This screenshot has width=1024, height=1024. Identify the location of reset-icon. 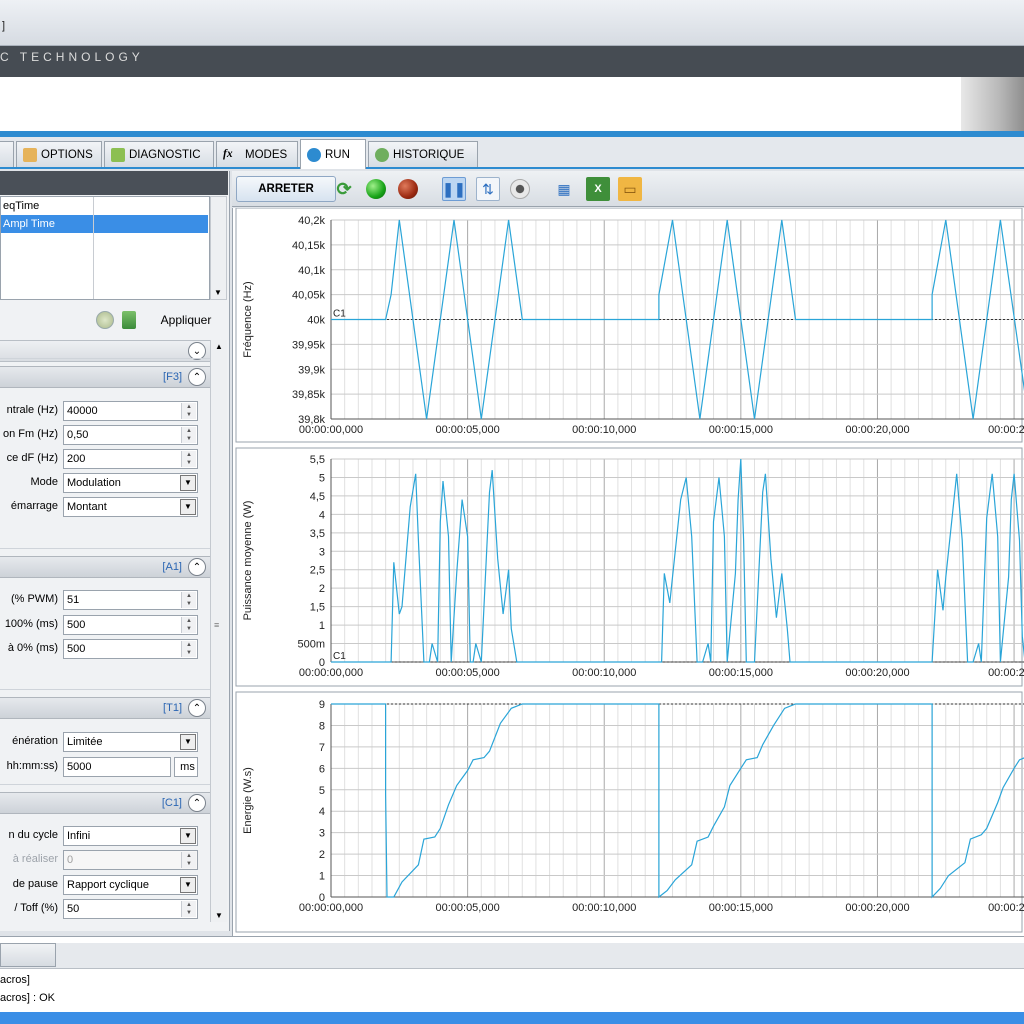
(105, 320).